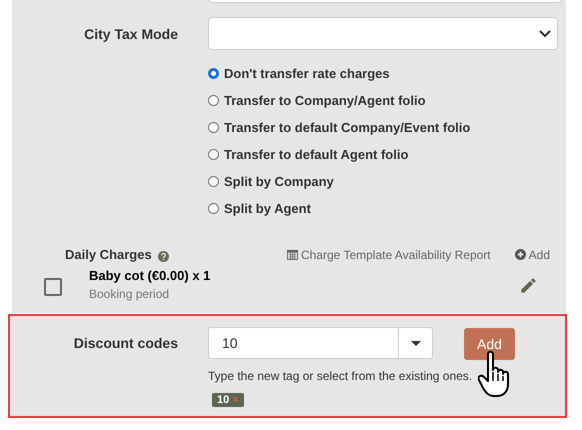  What do you see at coordinates (149, 275) in the screenshot?
I see `charge-name: Baby cot (€0.00) x 1` at bounding box center [149, 275].